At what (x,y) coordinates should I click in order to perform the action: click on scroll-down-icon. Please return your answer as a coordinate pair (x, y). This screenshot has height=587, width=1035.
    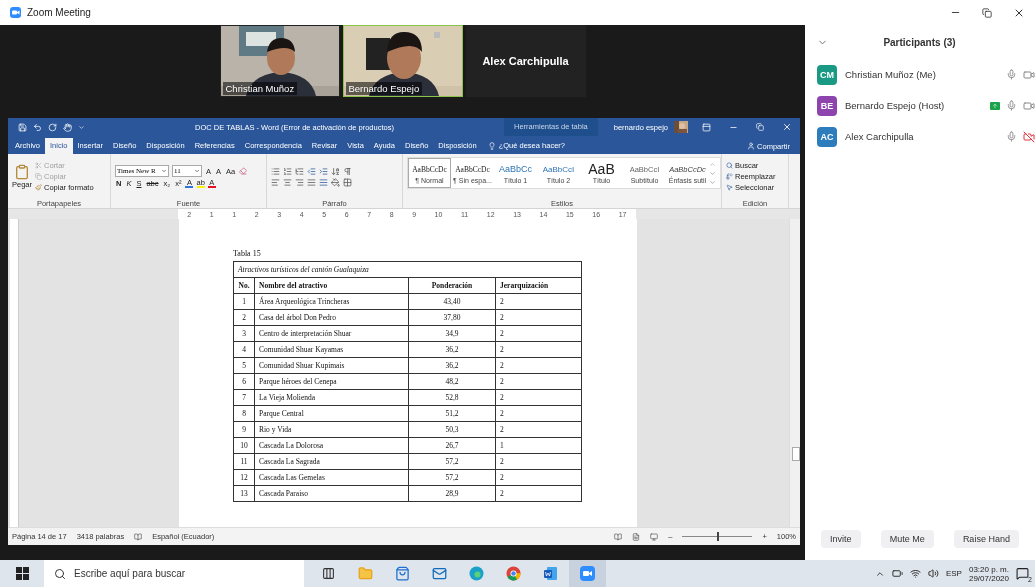
    Looking at the image, I should click on (712, 173).